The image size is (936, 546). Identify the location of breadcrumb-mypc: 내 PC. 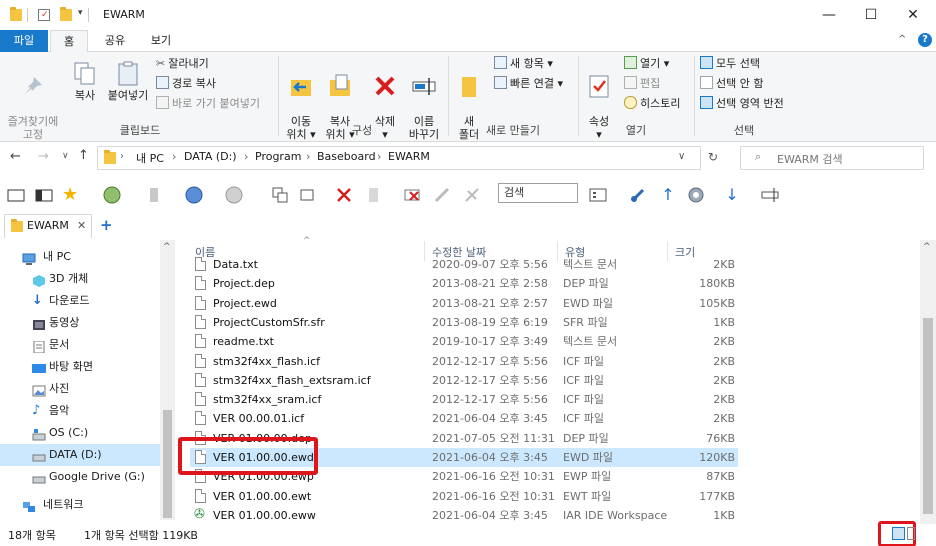
(150, 158).